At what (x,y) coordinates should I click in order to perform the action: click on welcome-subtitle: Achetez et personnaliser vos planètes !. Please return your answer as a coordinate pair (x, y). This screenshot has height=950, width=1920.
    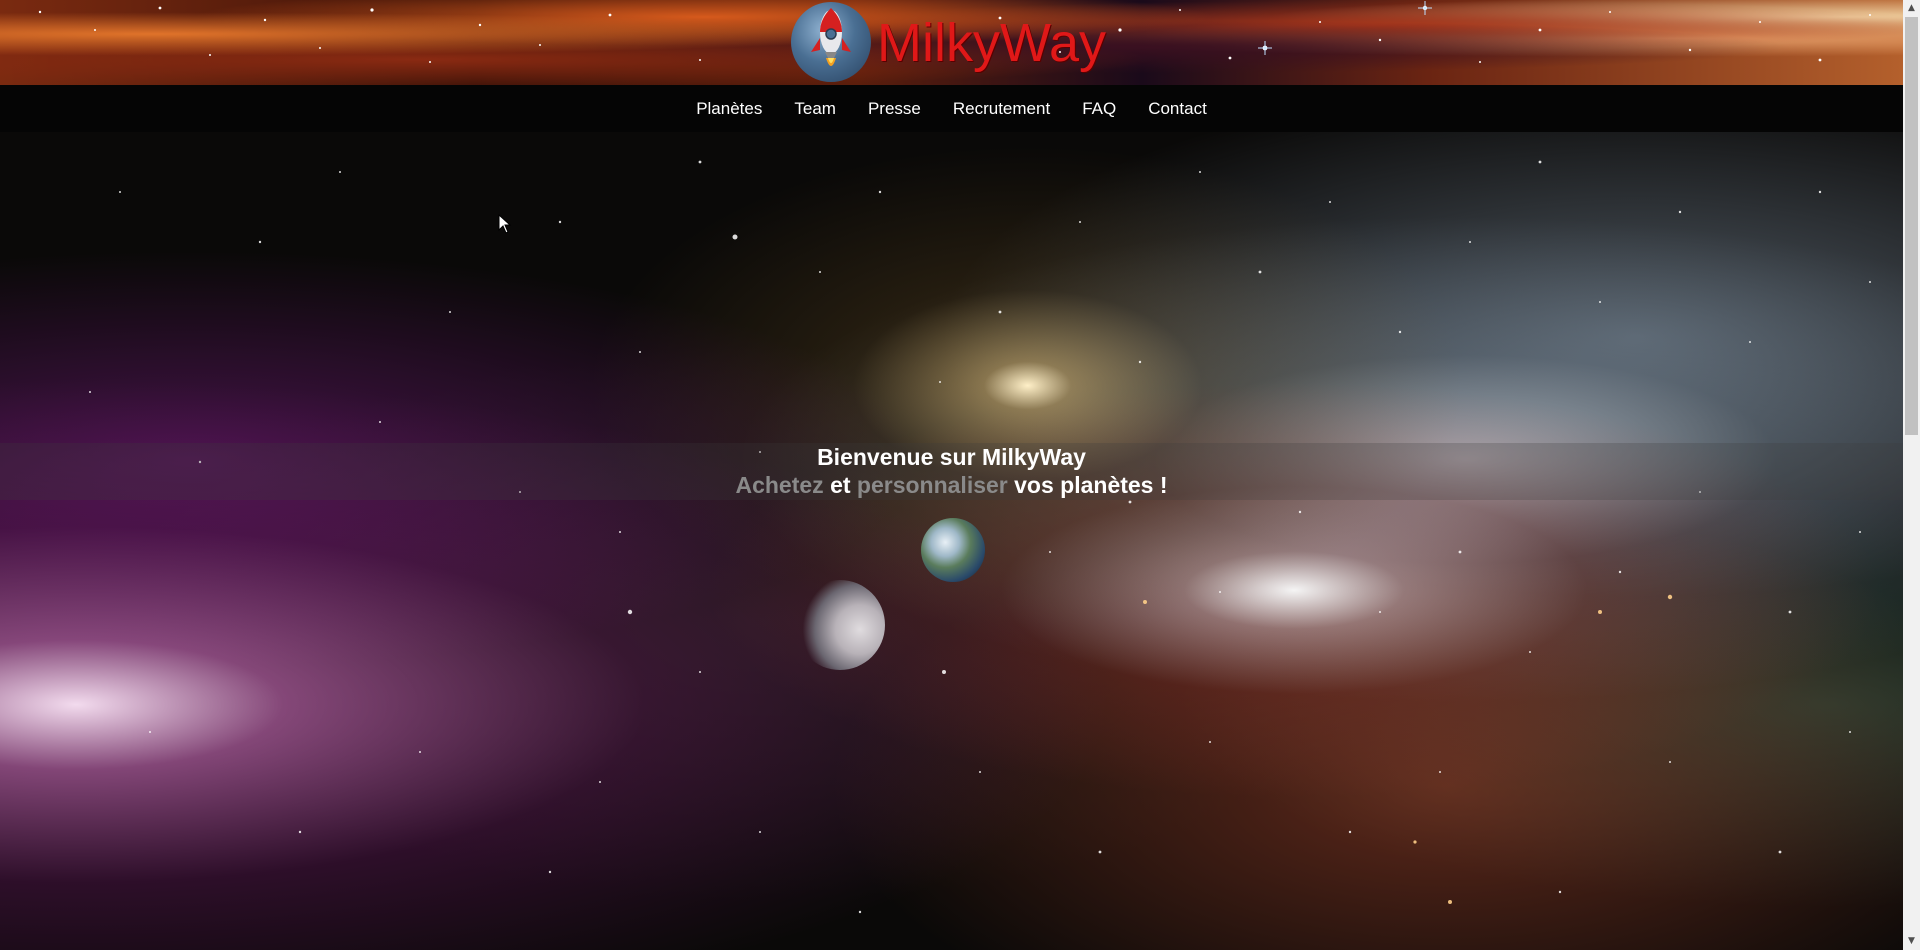
    Looking at the image, I should click on (951, 485).